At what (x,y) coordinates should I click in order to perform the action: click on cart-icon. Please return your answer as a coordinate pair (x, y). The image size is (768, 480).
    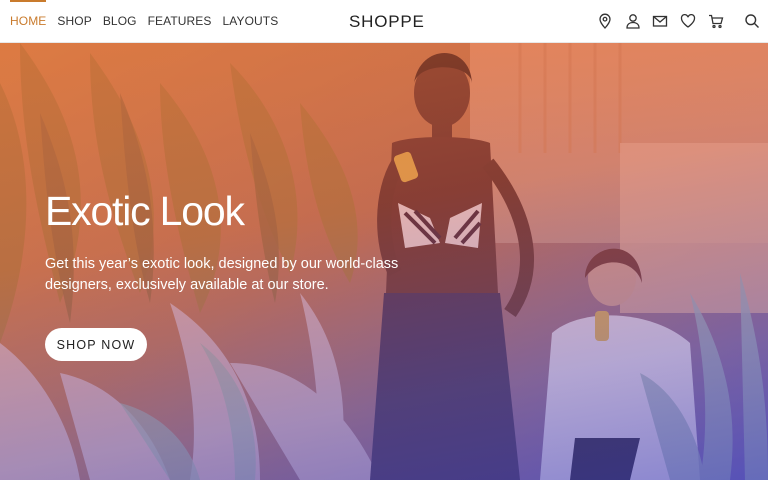
    Looking at the image, I should click on (716, 21).